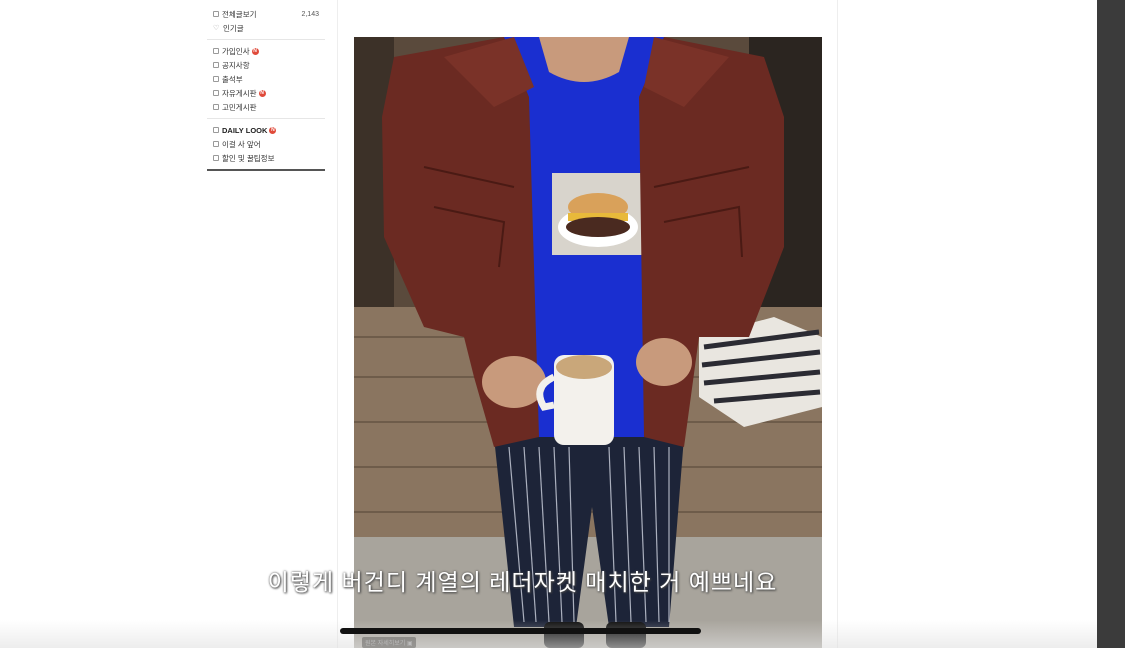 The height and width of the screenshot is (648, 1125). I want to click on sidebar-item-label: 전체글보기, so click(239, 14).